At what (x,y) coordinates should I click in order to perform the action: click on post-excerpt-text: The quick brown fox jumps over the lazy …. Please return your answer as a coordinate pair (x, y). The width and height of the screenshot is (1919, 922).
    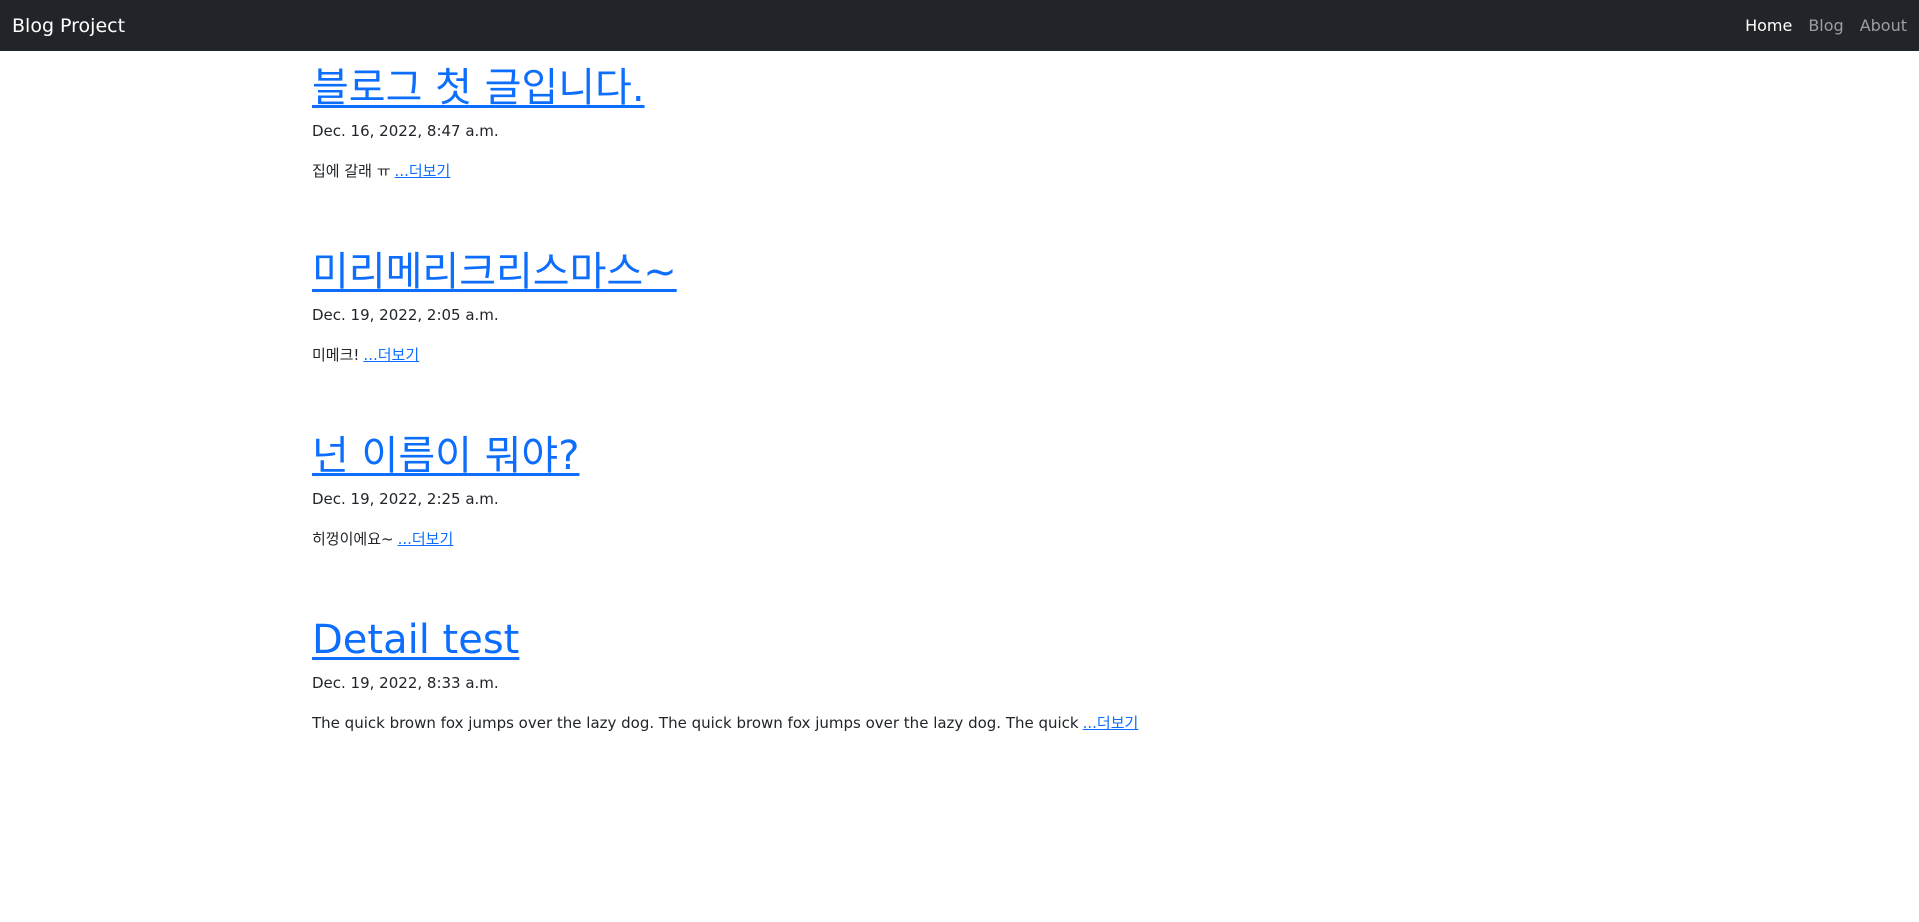
    Looking at the image, I should click on (695, 723).